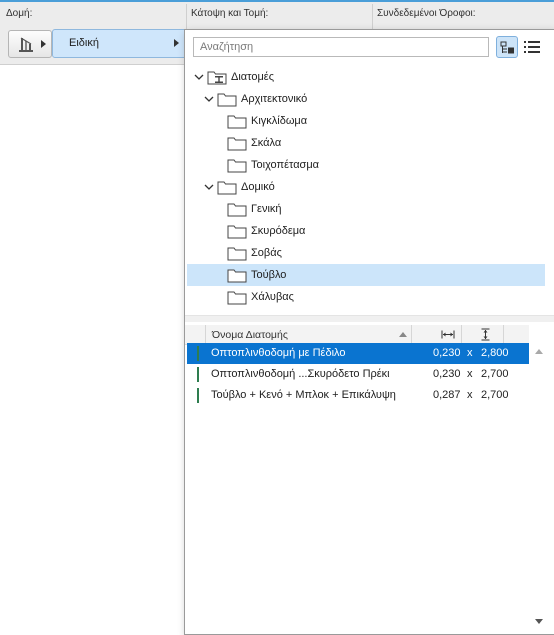 This screenshot has height=635, width=554. Describe the element at coordinates (366, 253) in the screenshot. I see `tree-item-plaster: Σοβάς` at that location.